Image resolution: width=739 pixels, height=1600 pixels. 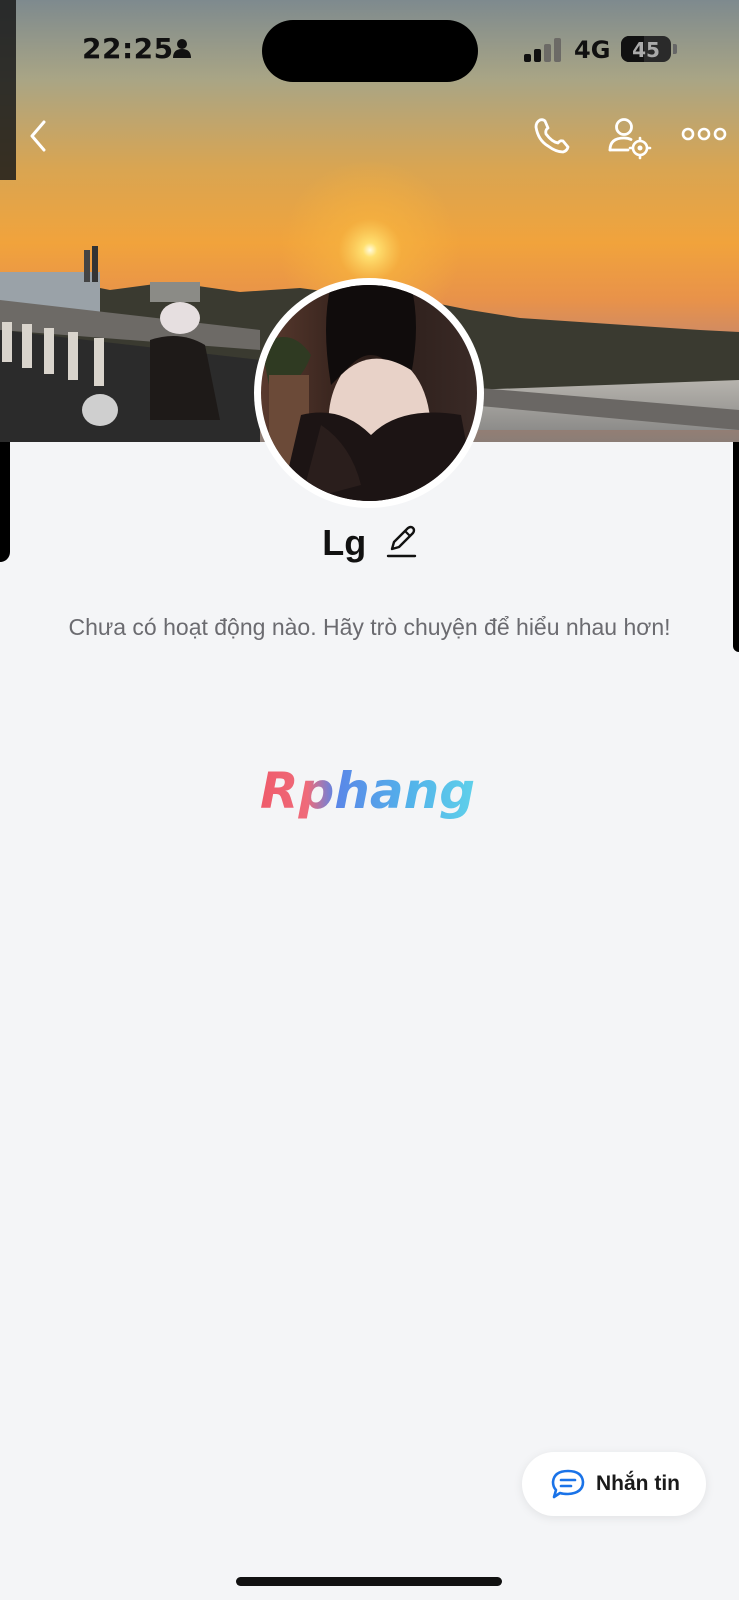 I want to click on ellipsis-icon, so click(x=704, y=134).